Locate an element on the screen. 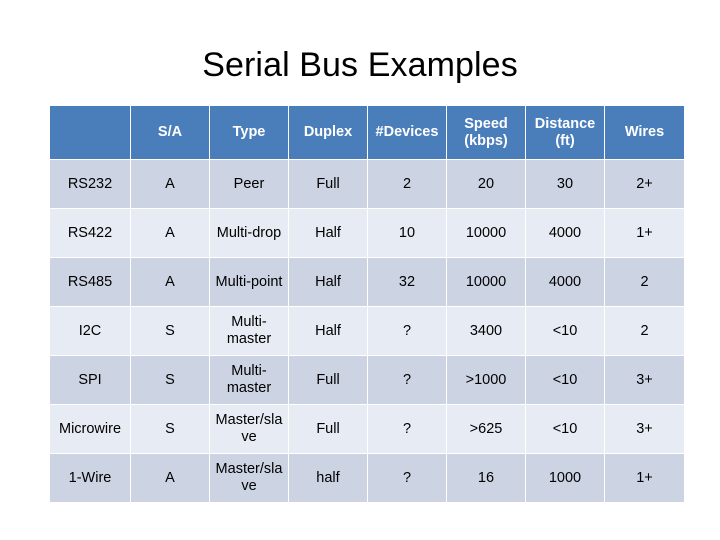 The height and width of the screenshot is (540, 720). cell-type: Peer is located at coordinates (249, 184).